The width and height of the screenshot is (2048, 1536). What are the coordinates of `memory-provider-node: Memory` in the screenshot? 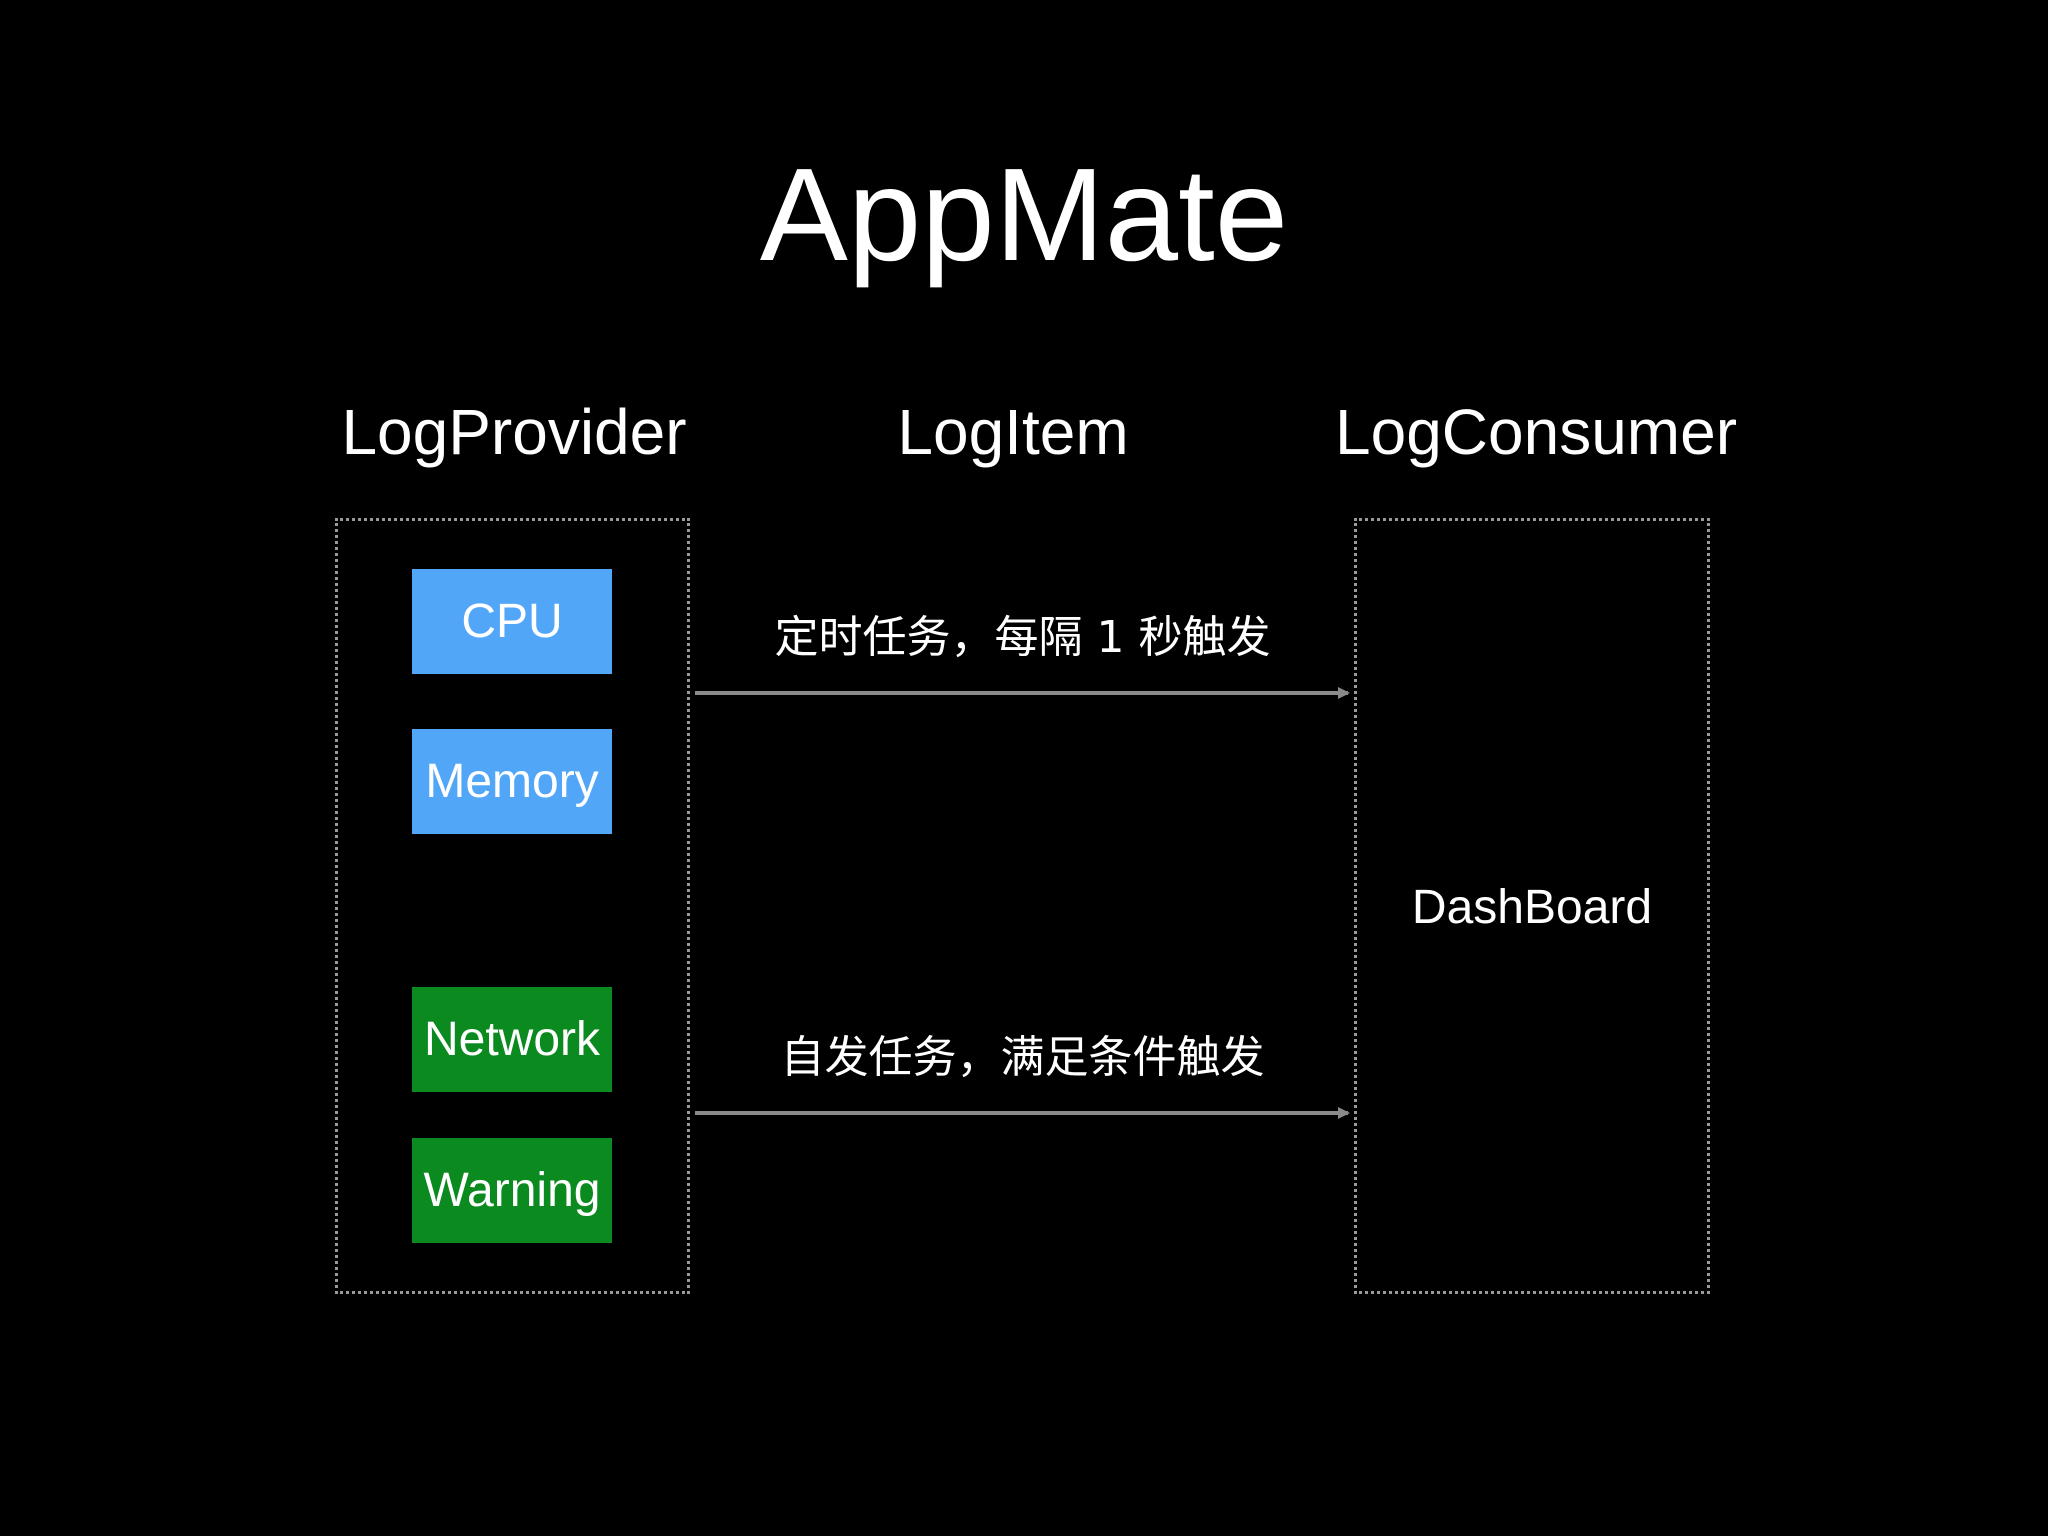 It's located at (512, 781).